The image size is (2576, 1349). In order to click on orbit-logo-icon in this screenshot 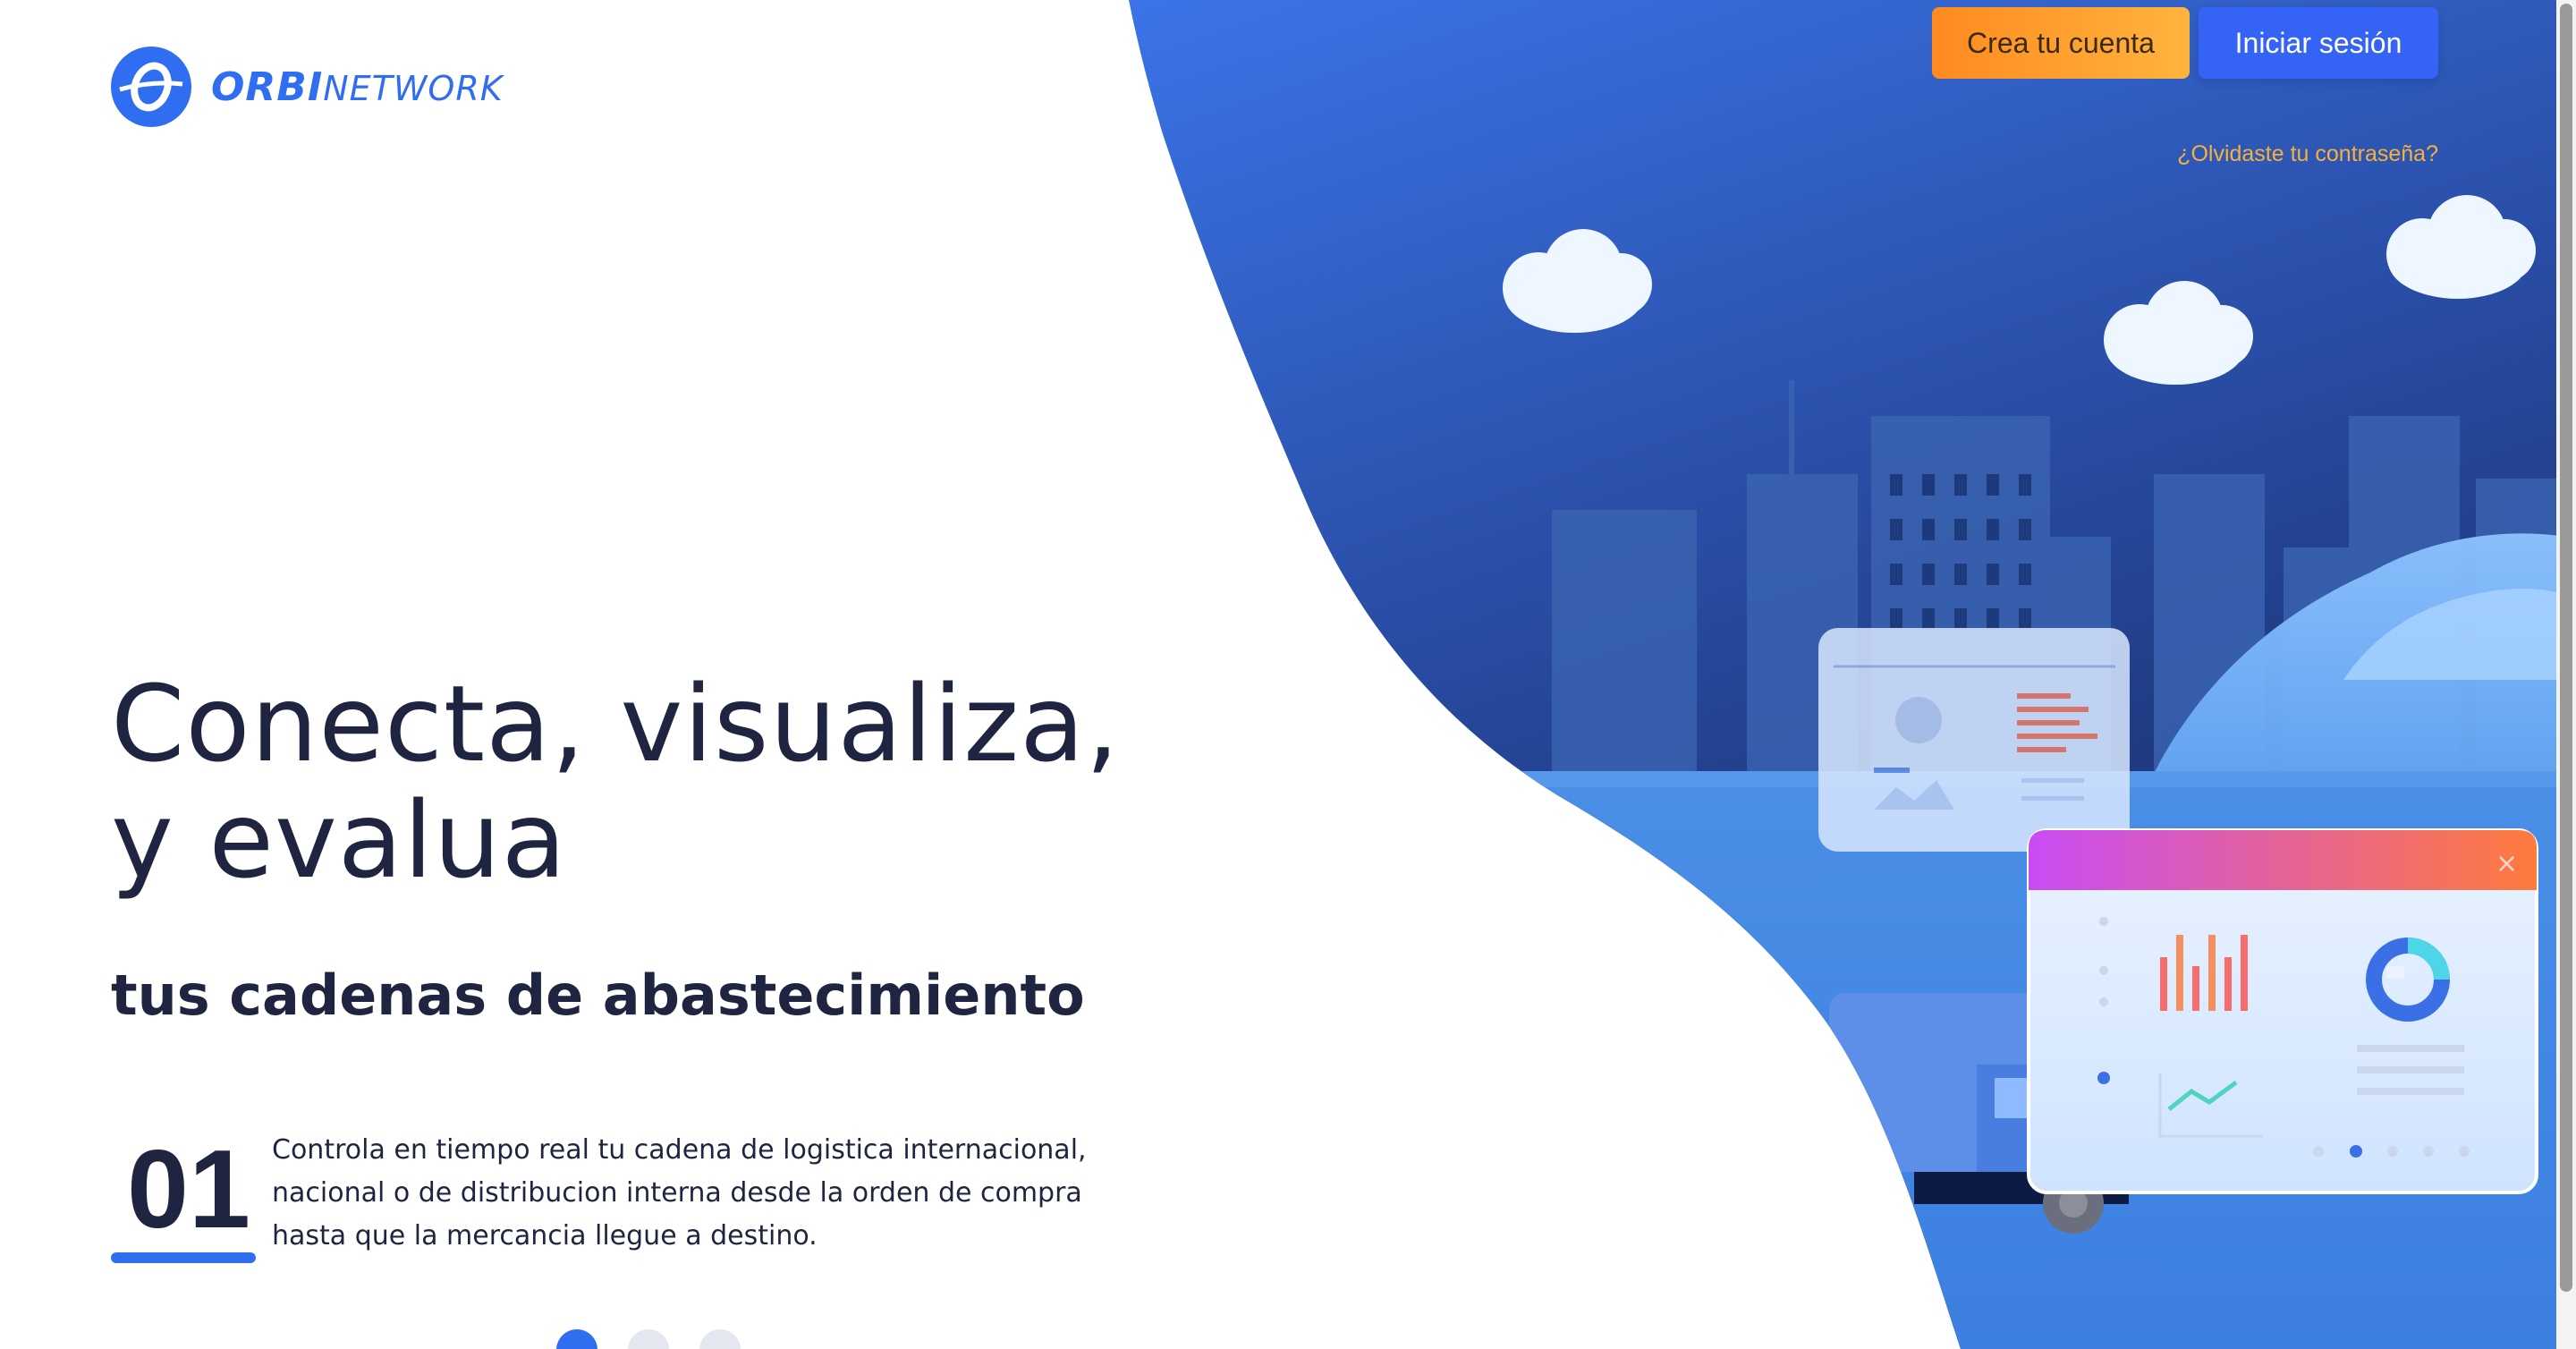, I will do `click(151, 87)`.